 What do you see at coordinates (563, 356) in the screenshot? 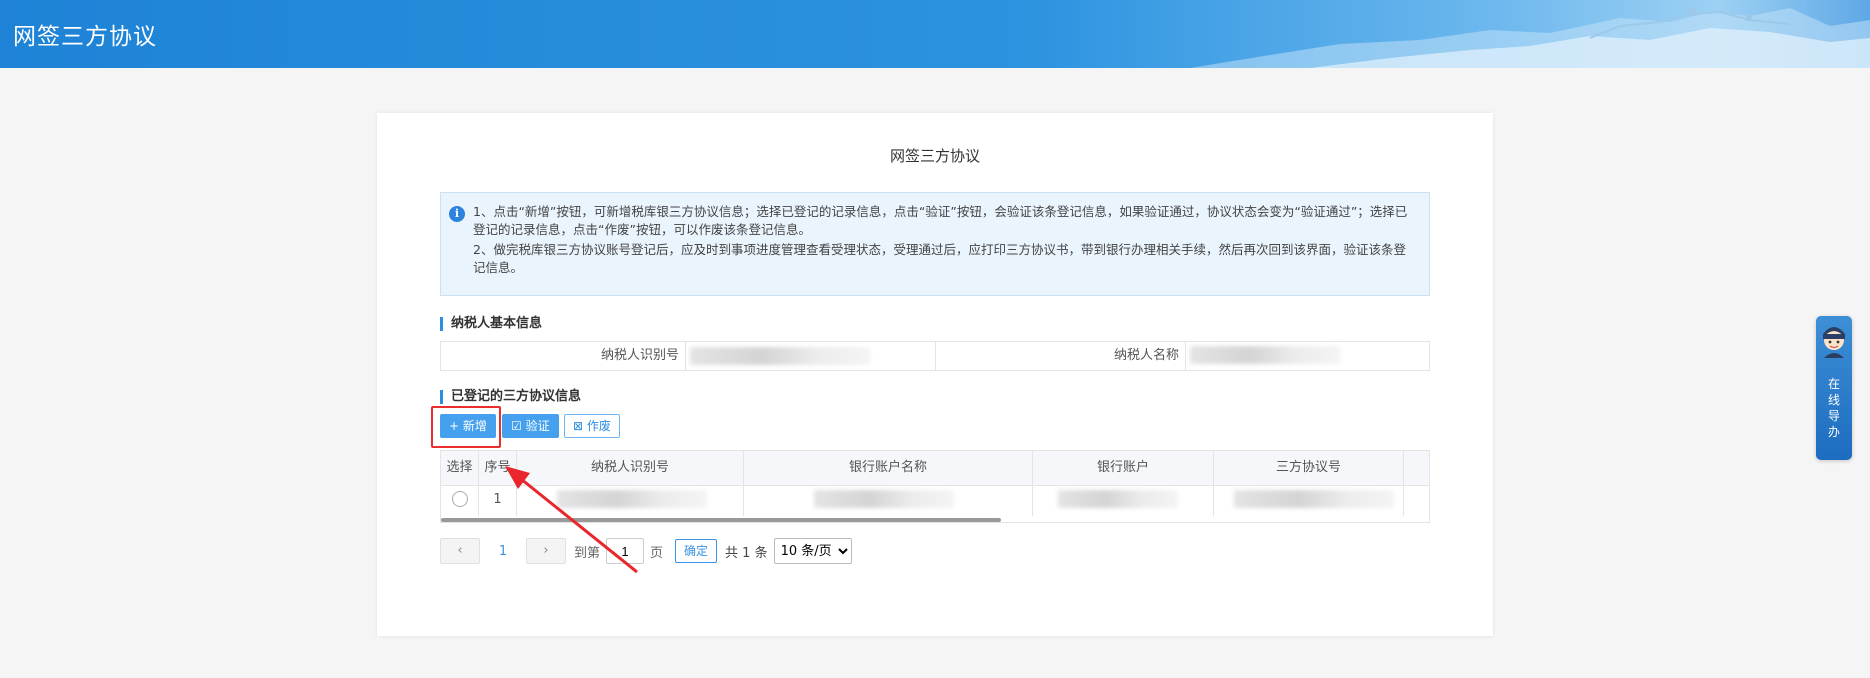
I see `taxpayer-id-label: 纳税人识别号` at bounding box center [563, 356].